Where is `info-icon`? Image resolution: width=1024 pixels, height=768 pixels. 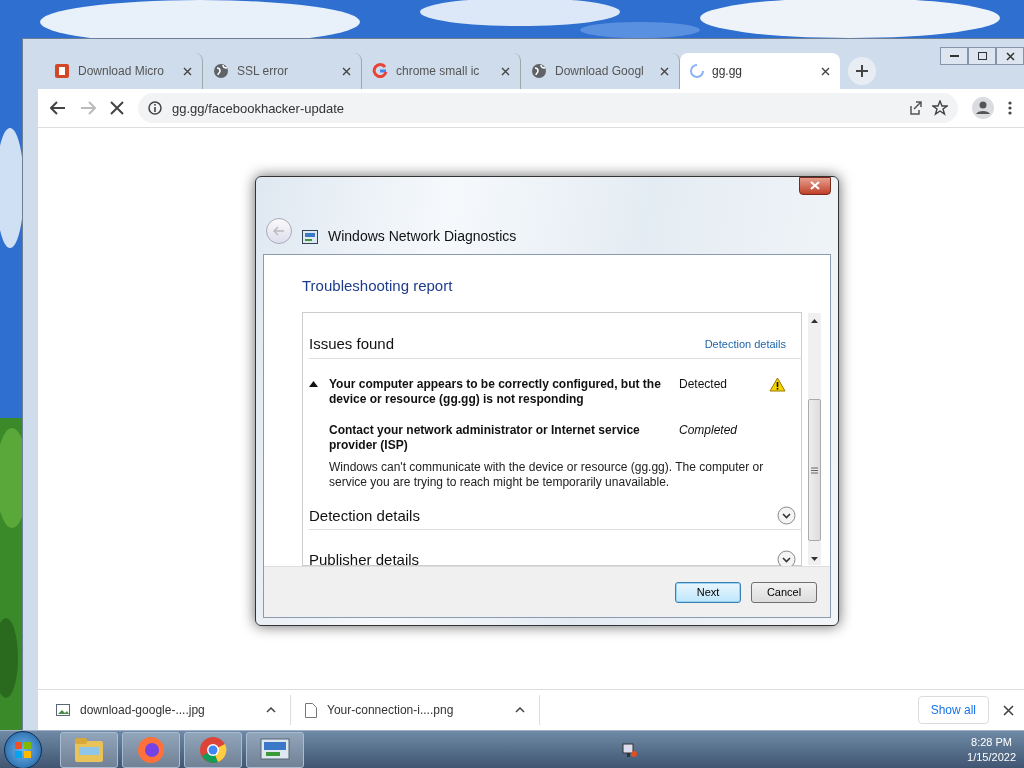 info-icon is located at coordinates (155, 108).